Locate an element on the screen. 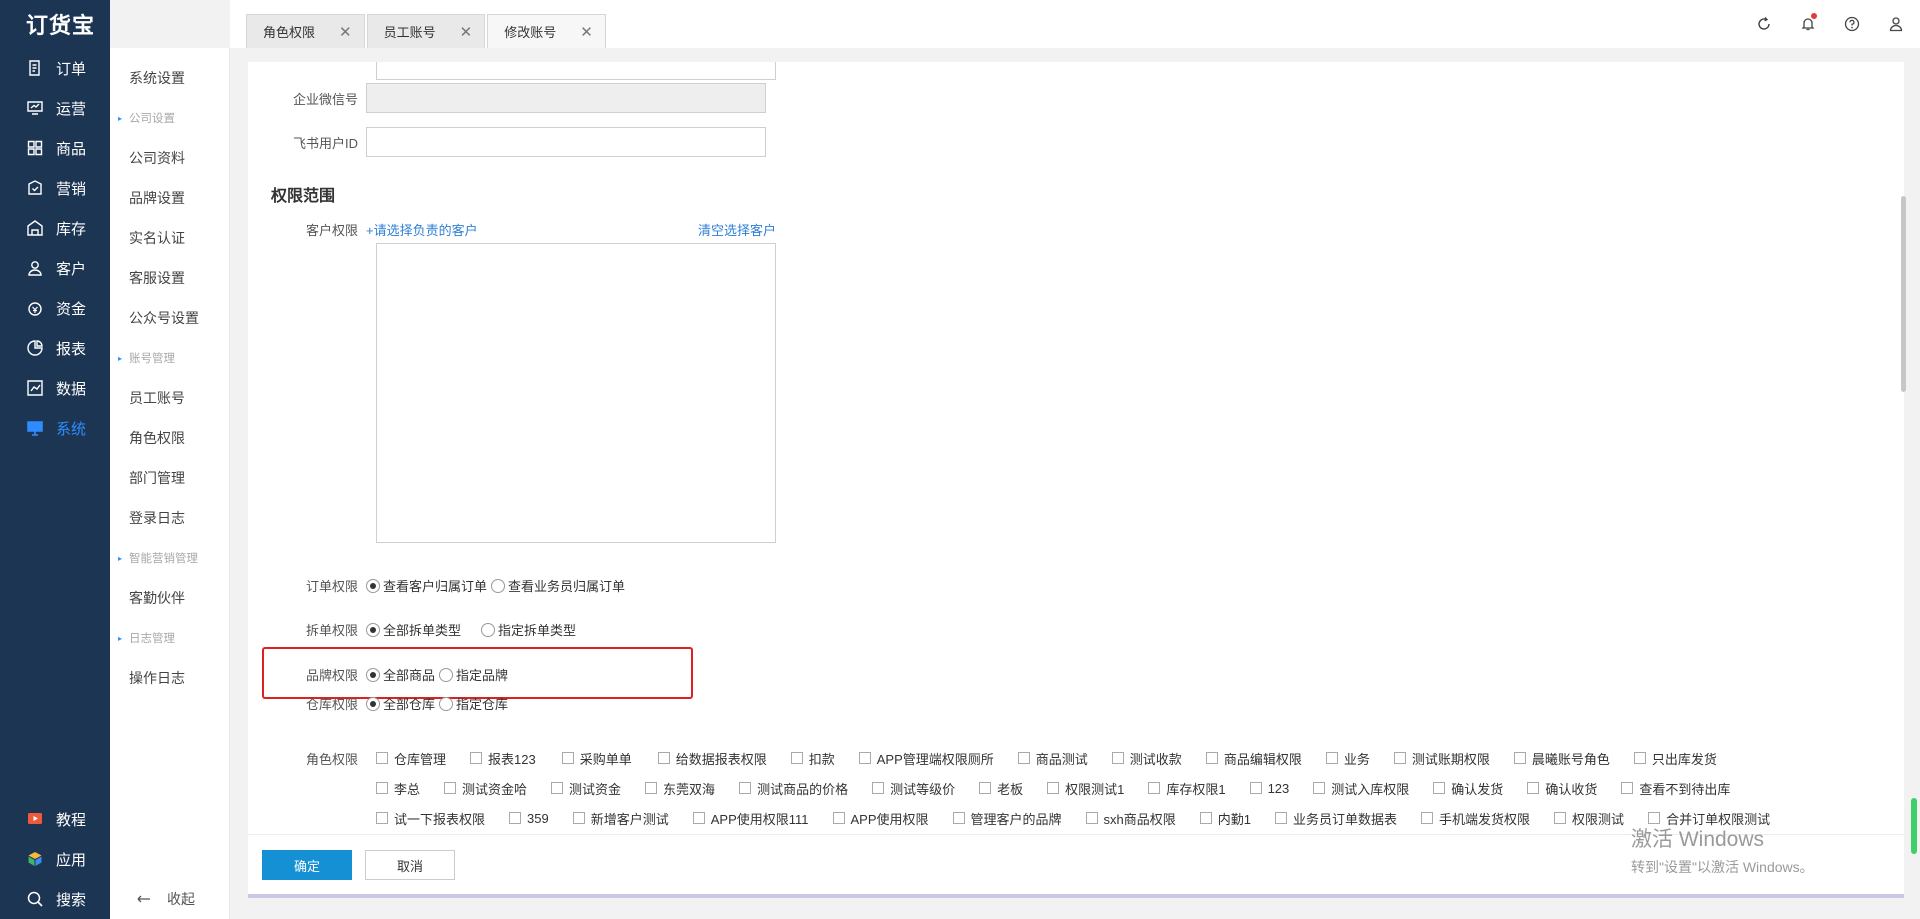  nav-item-tutorial: 教程 is located at coordinates (55, 819).